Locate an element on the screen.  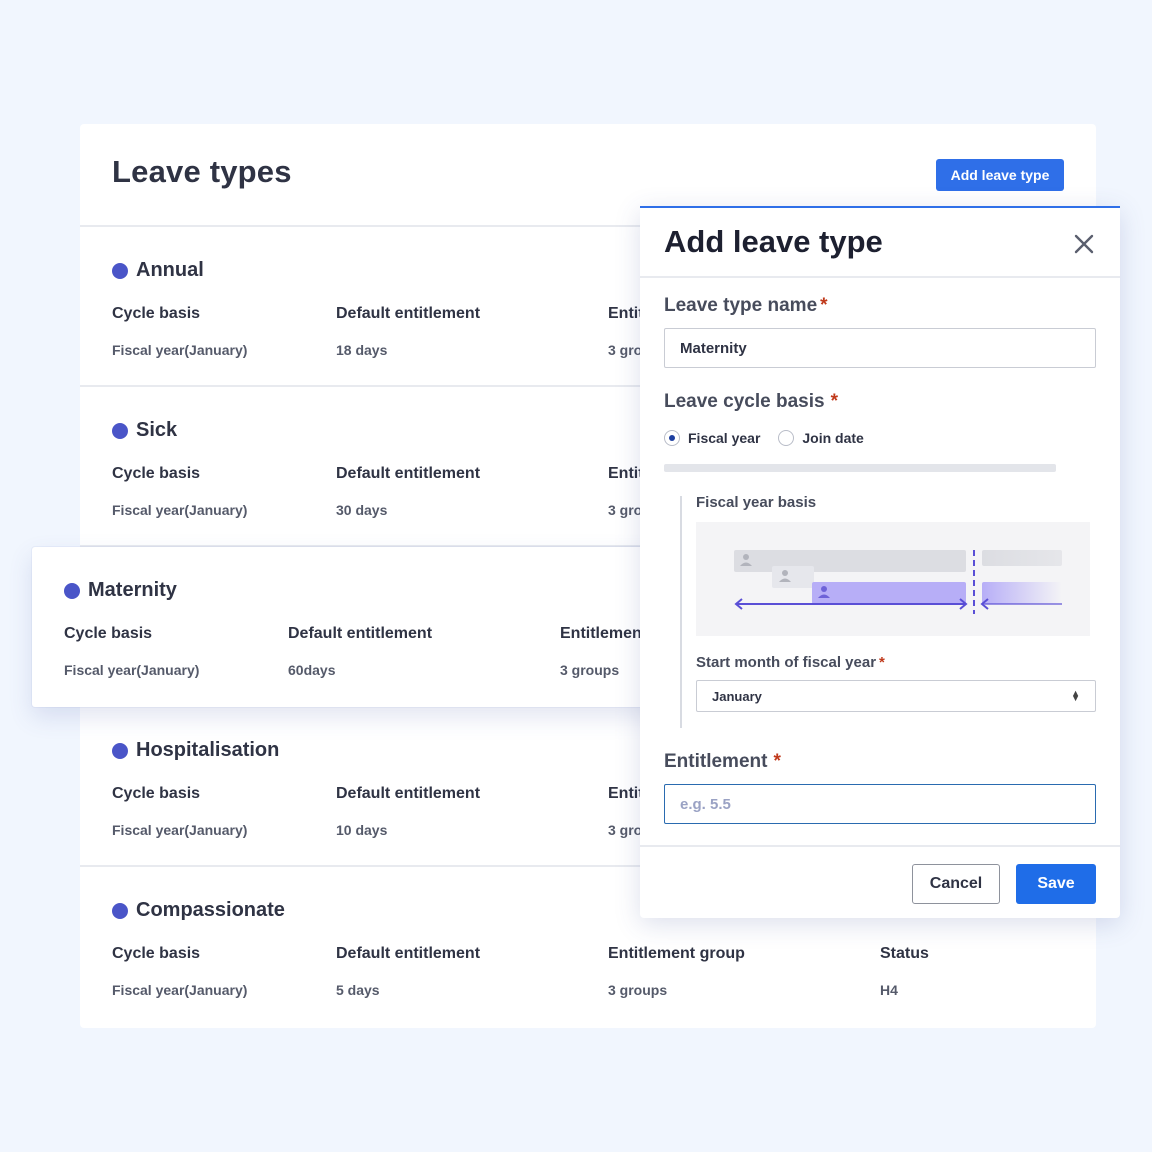
modal-footer: Cancel Save is located at coordinates (880, 881).